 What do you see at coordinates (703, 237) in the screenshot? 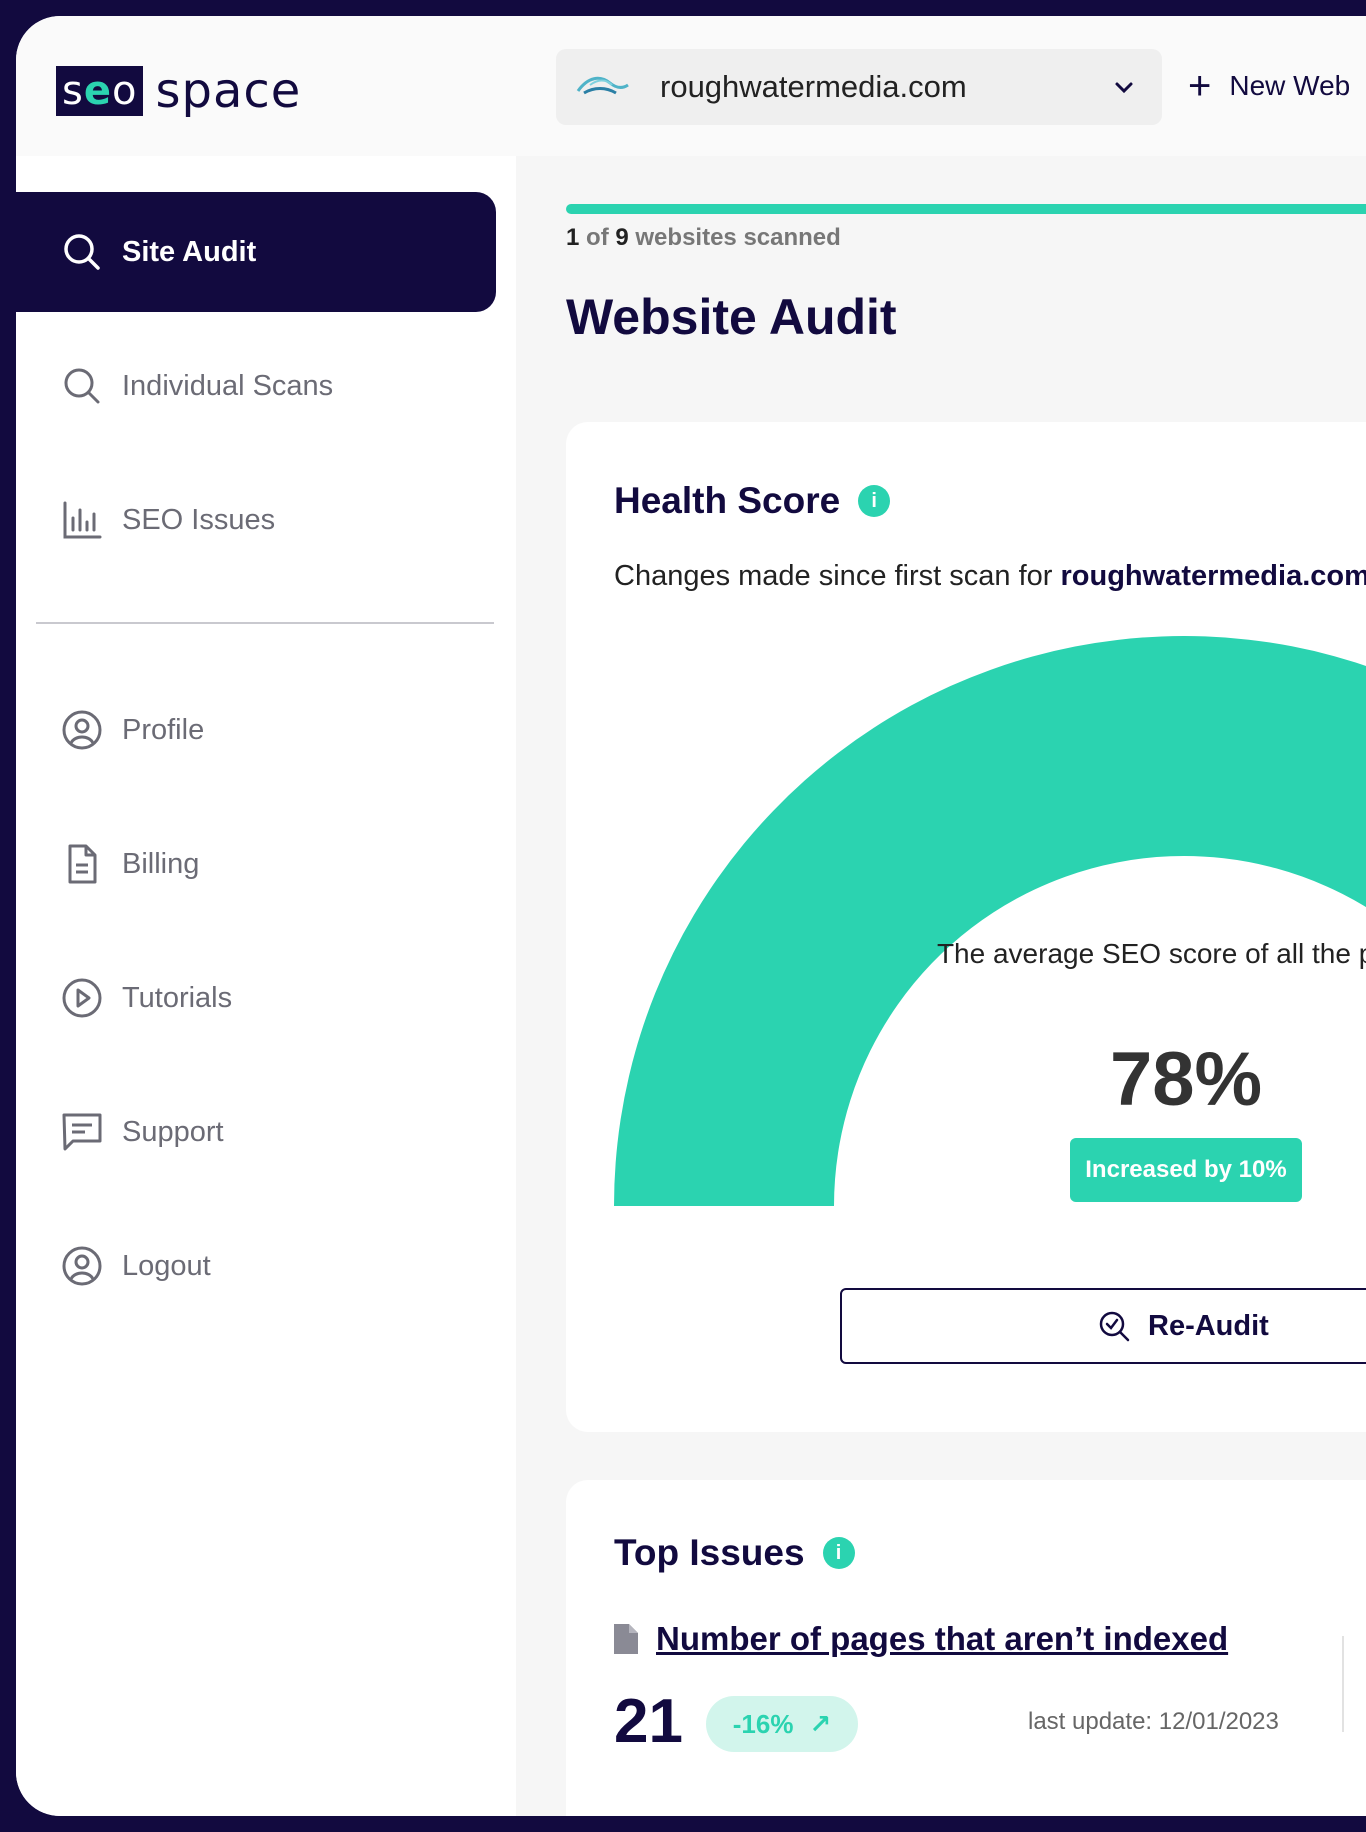
I see `scan-status: 1 of 9 websites scanned` at bounding box center [703, 237].